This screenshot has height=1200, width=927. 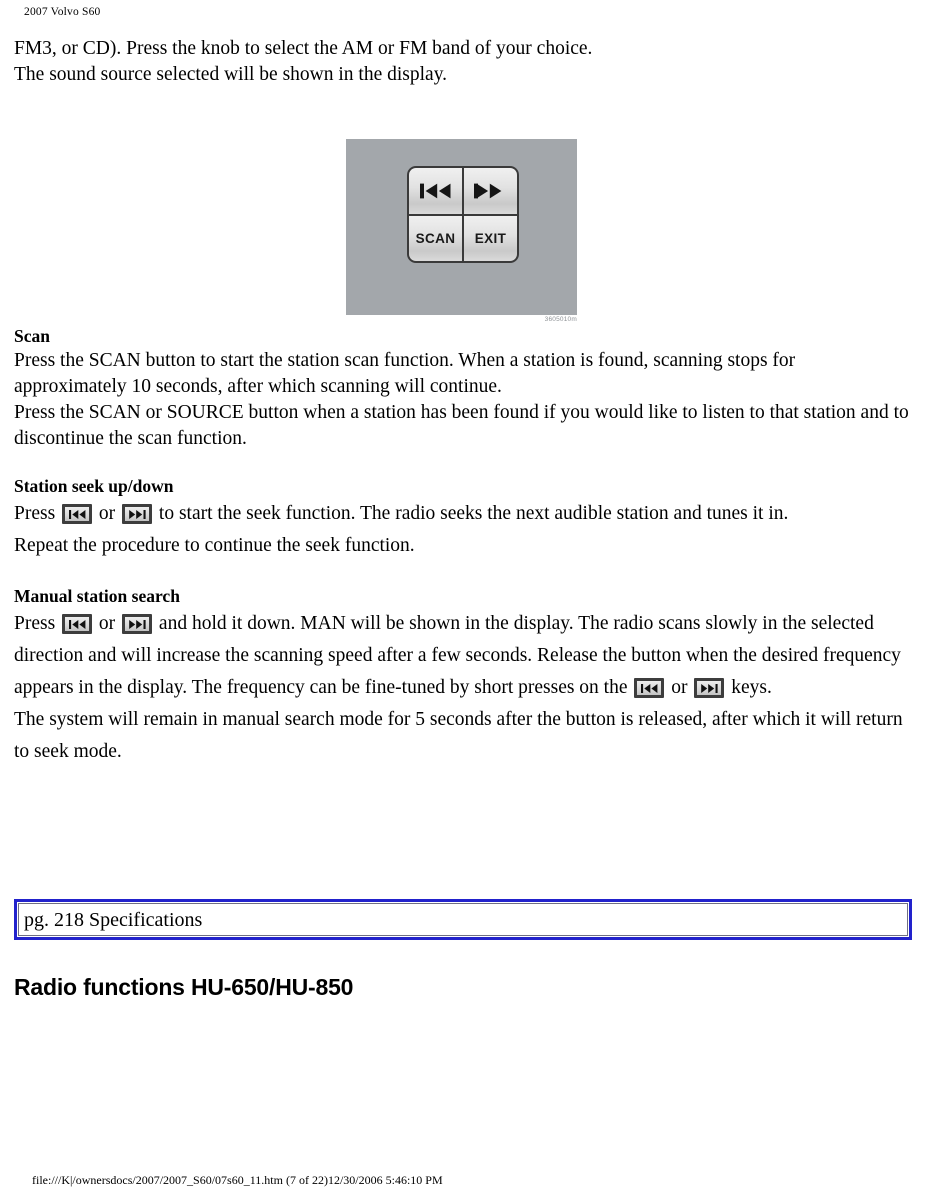 I want to click on keypad-exit-label: EXIT, so click(x=490, y=238).